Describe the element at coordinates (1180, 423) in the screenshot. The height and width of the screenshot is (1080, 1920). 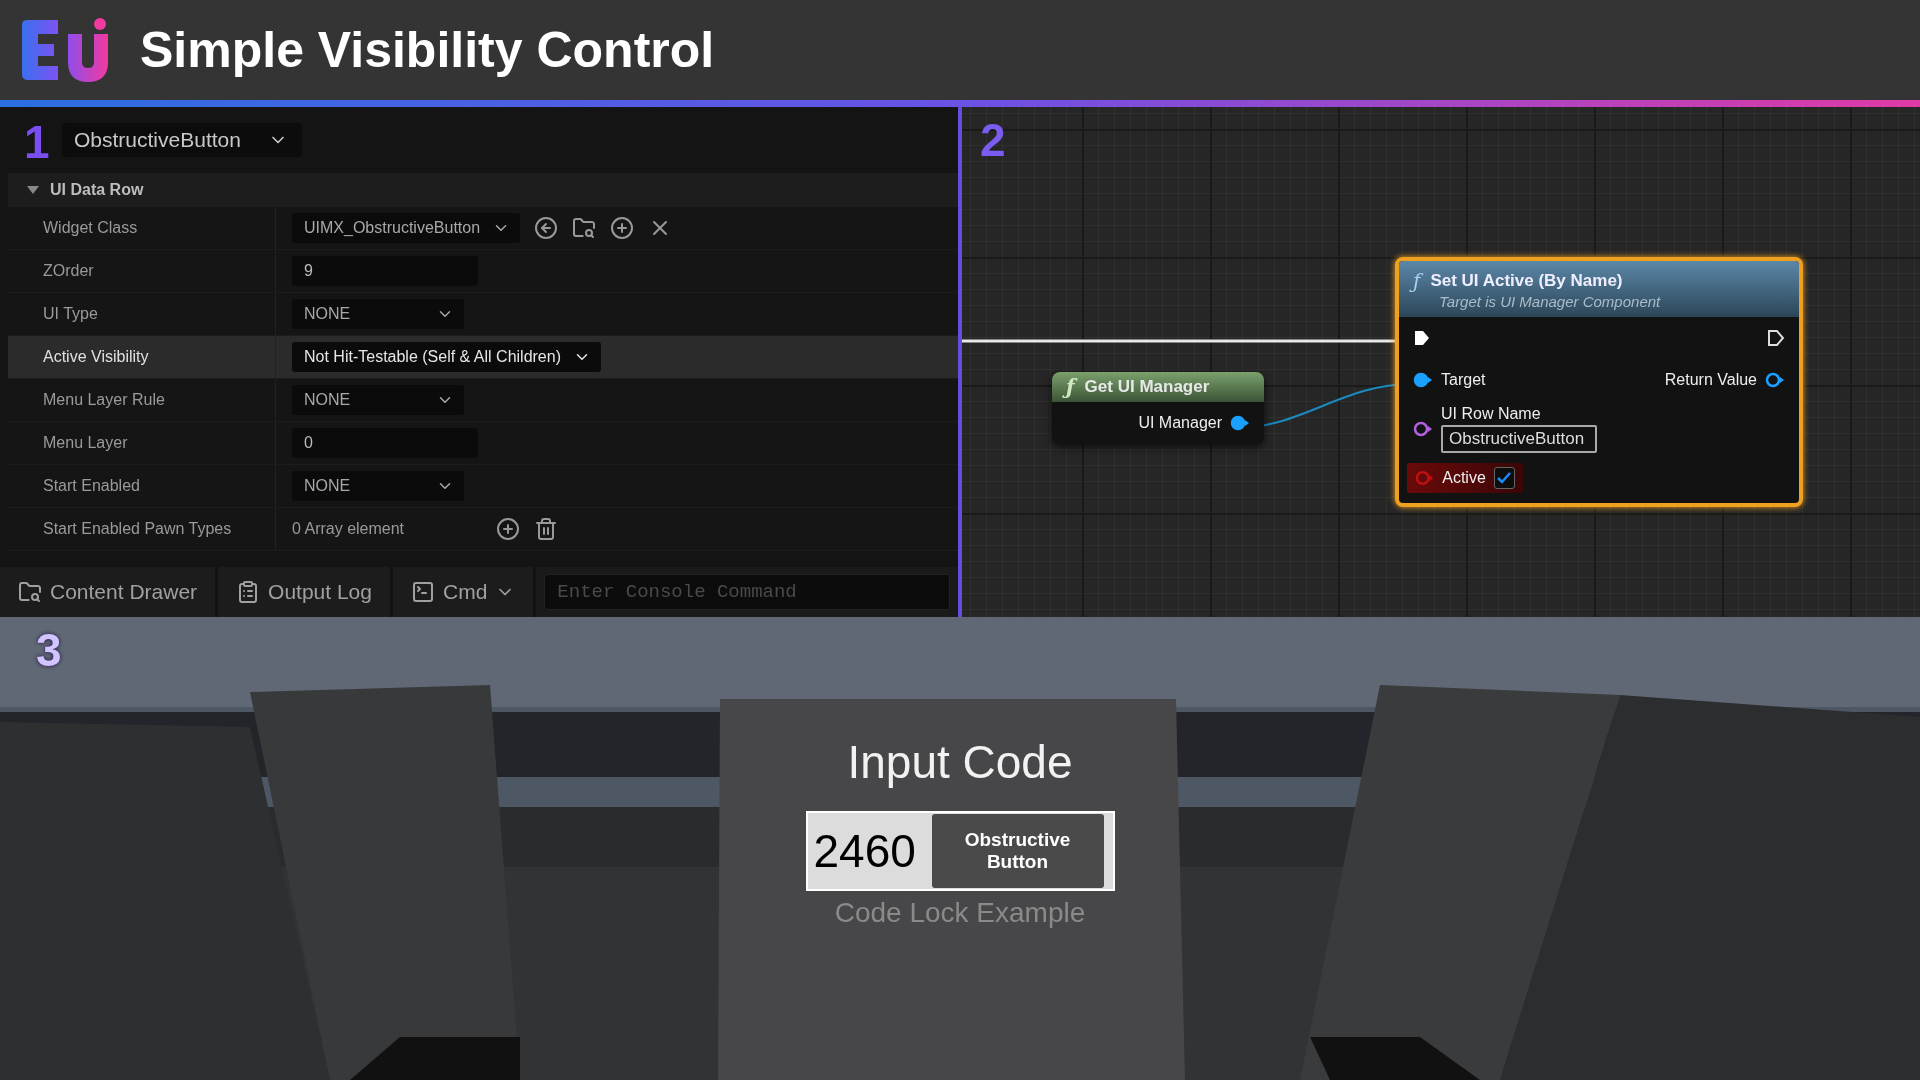
I see `pin-label: UI Manager` at that location.